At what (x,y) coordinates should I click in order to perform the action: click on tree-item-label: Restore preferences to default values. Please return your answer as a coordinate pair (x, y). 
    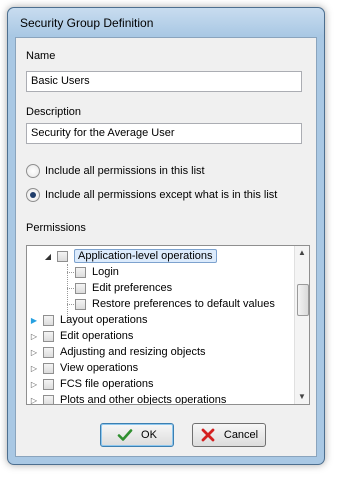
    Looking at the image, I should click on (183, 304).